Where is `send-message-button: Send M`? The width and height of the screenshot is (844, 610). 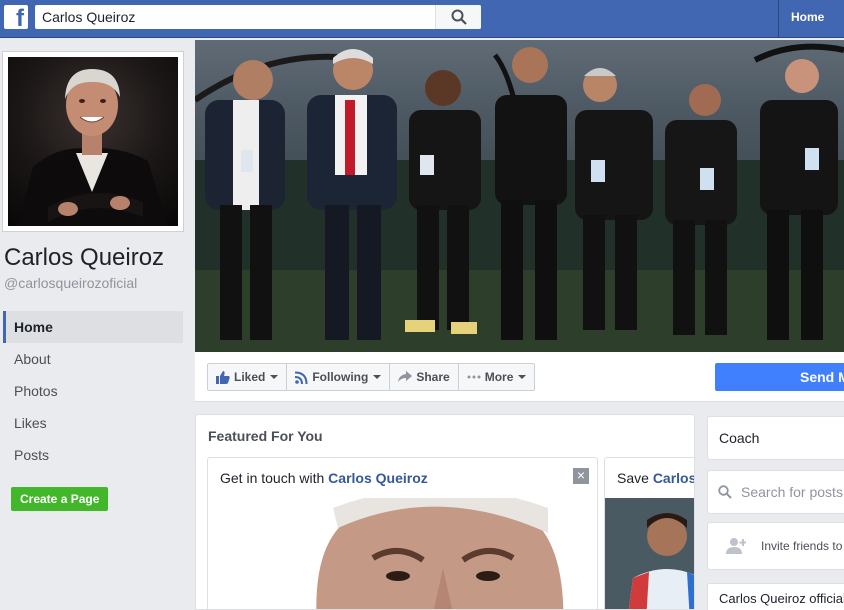
send-message-button: Send M is located at coordinates (779, 377).